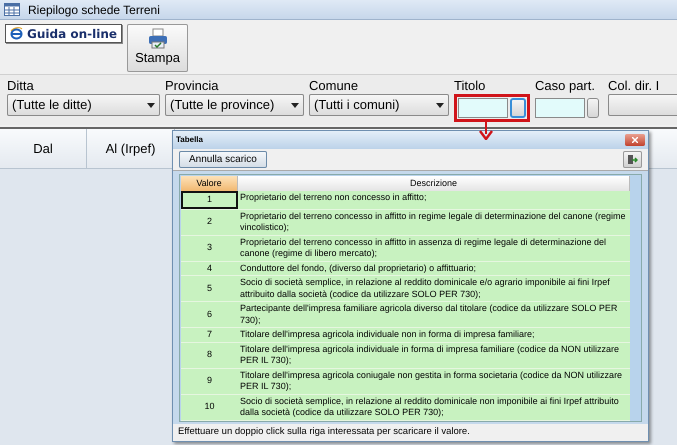 This screenshot has width=677, height=445. Describe the element at coordinates (334, 86) in the screenshot. I see `filter-label: Comune` at that location.